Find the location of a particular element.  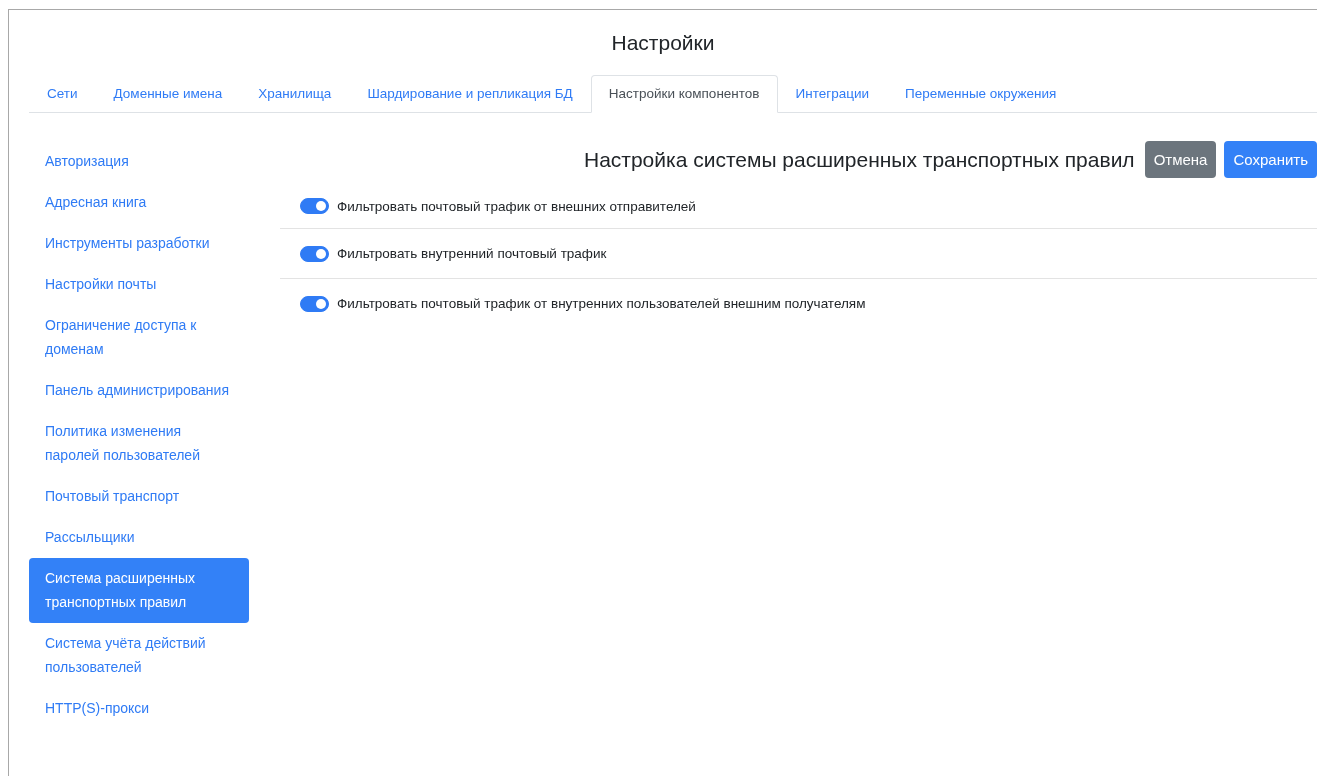

sidebar-item: Настройки почты is located at coordinates (139, 284).